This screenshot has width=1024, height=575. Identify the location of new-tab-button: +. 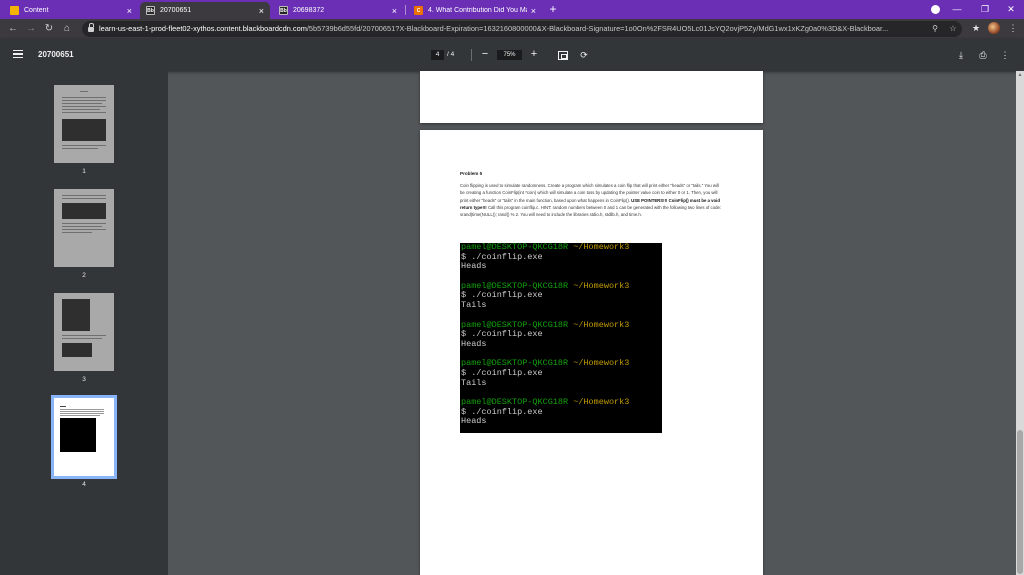
(553, 9).